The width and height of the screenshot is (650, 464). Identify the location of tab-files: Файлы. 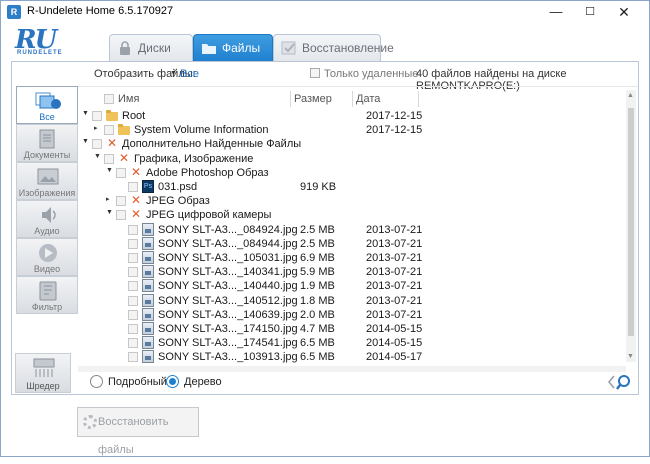
(233, 48).